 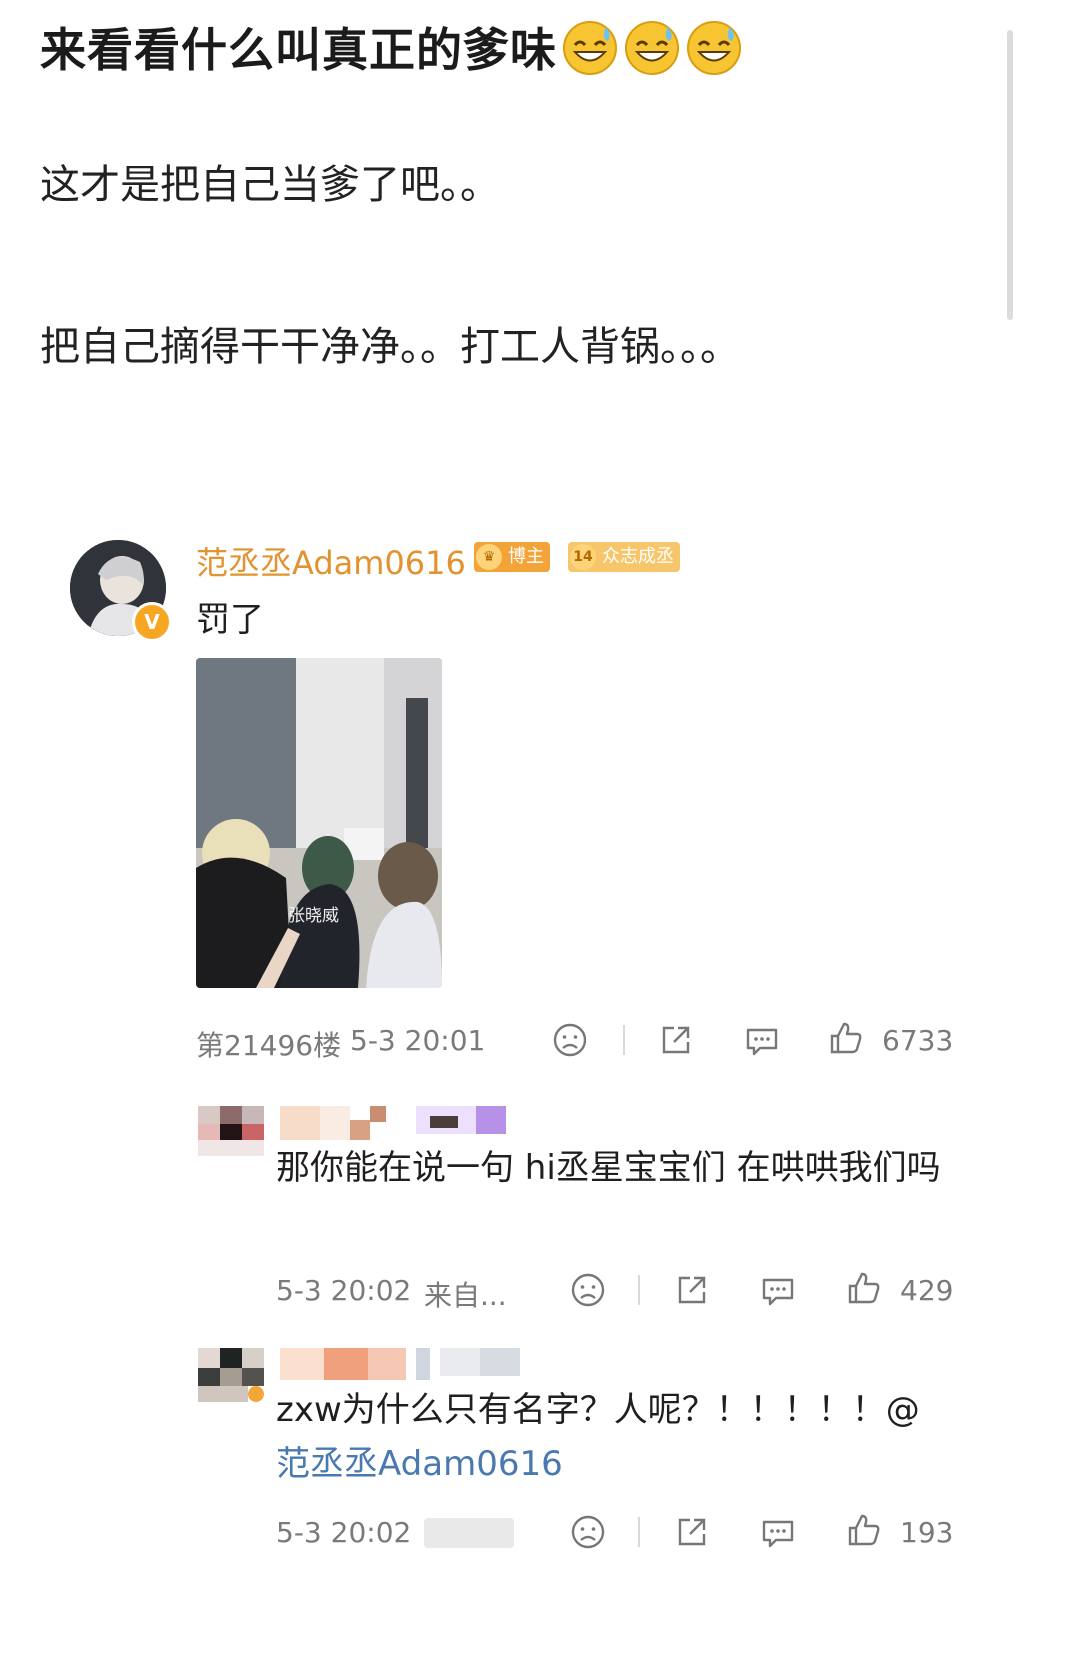 I want to click on floor-number: 第21496楼, so click(x=269, y=1045).